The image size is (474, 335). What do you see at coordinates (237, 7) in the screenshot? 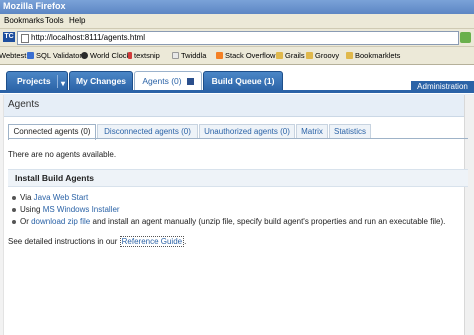
I see `window-titlebar: Mozilla Firefox` at bounding box center [237, 7].